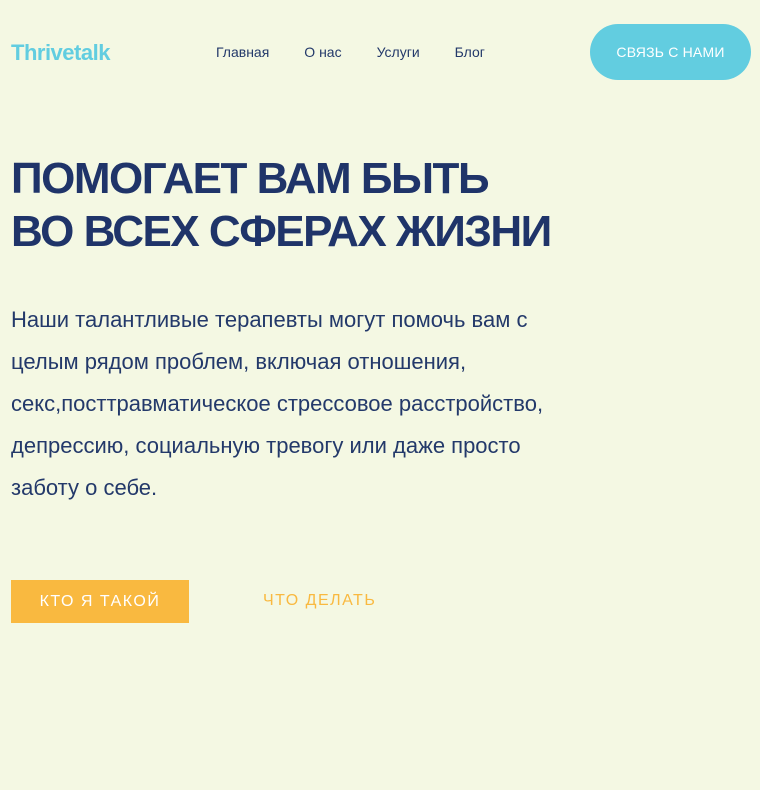 The image size is (760, 790). What do you see at coordinates (350, 52) in the screenshot?
I see `main-nav: Главная О нас Услуги Блог` at bounding box center [350, 52].